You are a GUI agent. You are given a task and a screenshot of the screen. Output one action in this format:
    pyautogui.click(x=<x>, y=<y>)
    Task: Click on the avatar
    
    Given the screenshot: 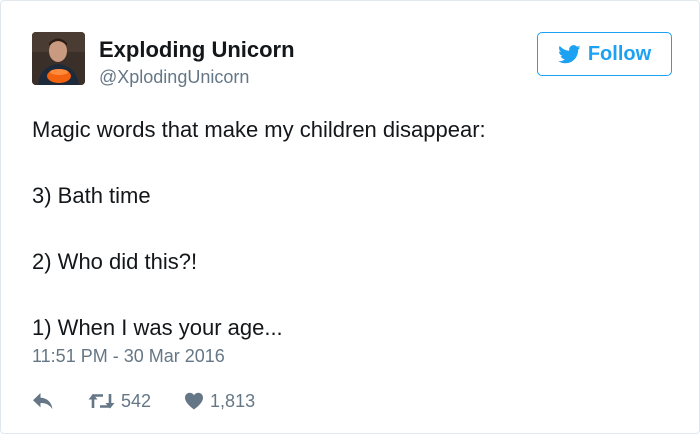 What is the action you would take?
    pyautogui.click(x=58, y=58)
    